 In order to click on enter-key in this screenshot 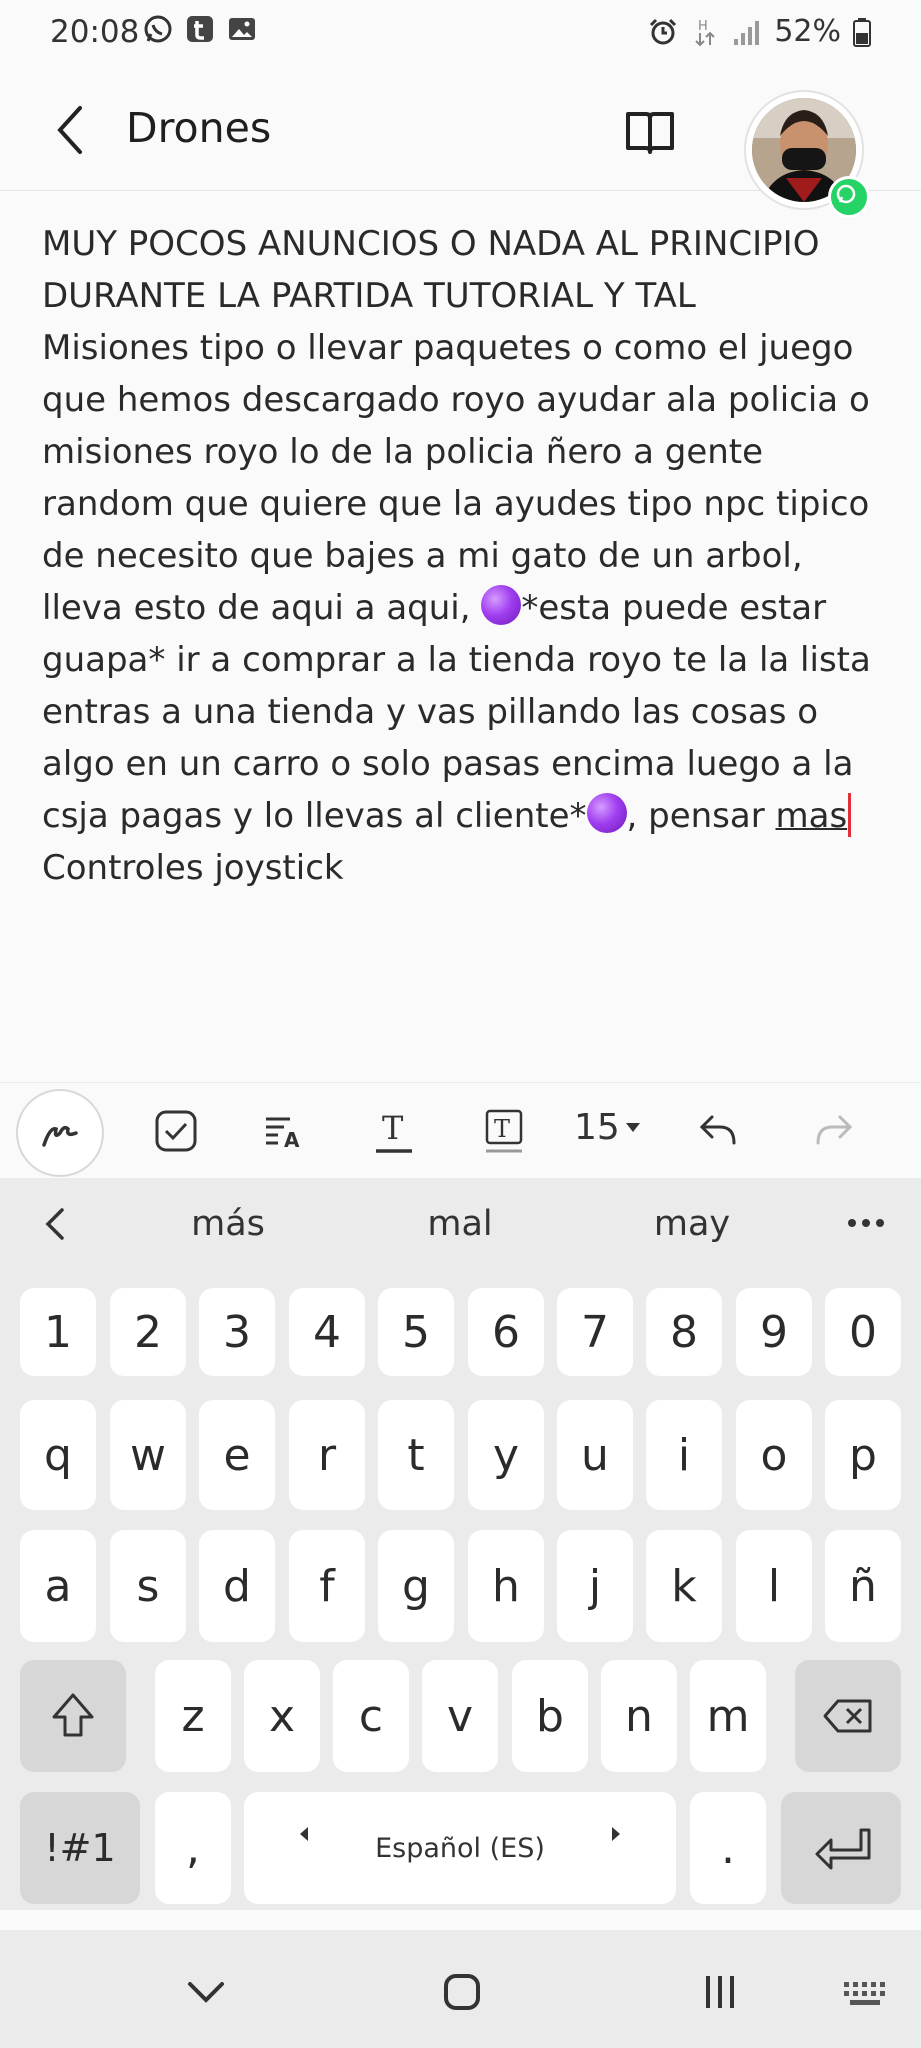, I will do `click(841, 1848)`.